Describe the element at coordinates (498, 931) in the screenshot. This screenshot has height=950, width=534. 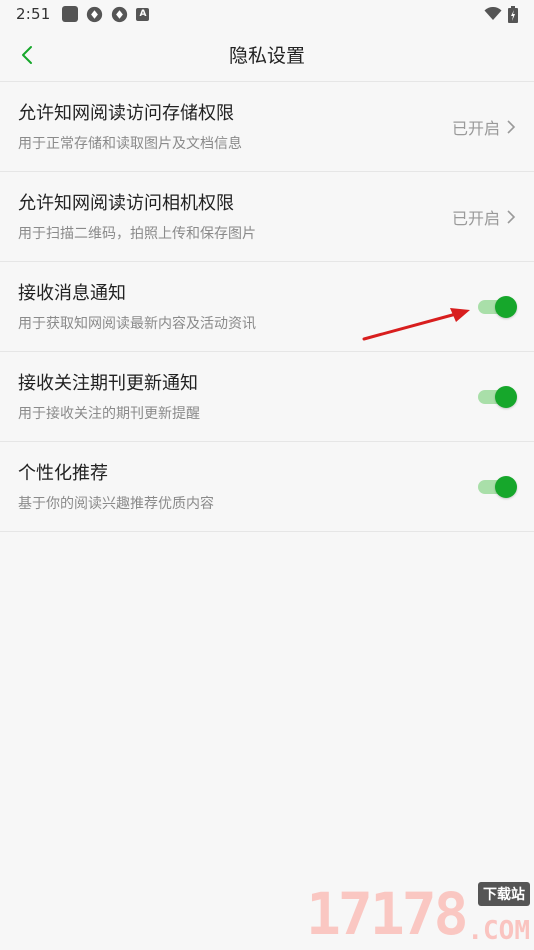
I see `watermark-suffix: .COM` at that location.